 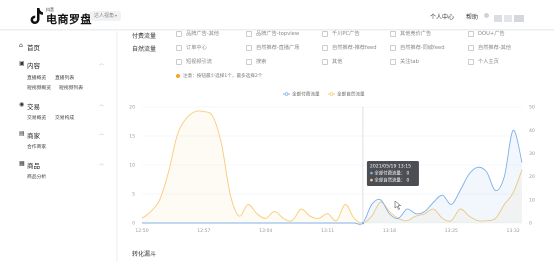 I want to click on nav-sub-video-overview: 短视频概览, so click(x=39, y=87).